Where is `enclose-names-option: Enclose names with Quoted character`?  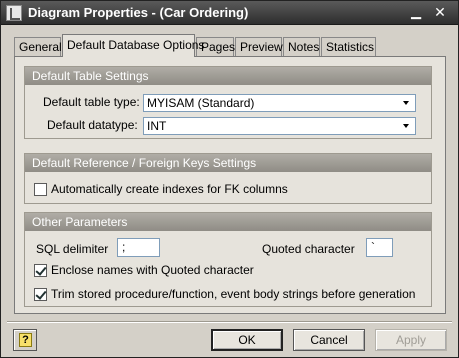 enclose-names-option: Enclose names with Quoted character is located at coordinates (224, 271).